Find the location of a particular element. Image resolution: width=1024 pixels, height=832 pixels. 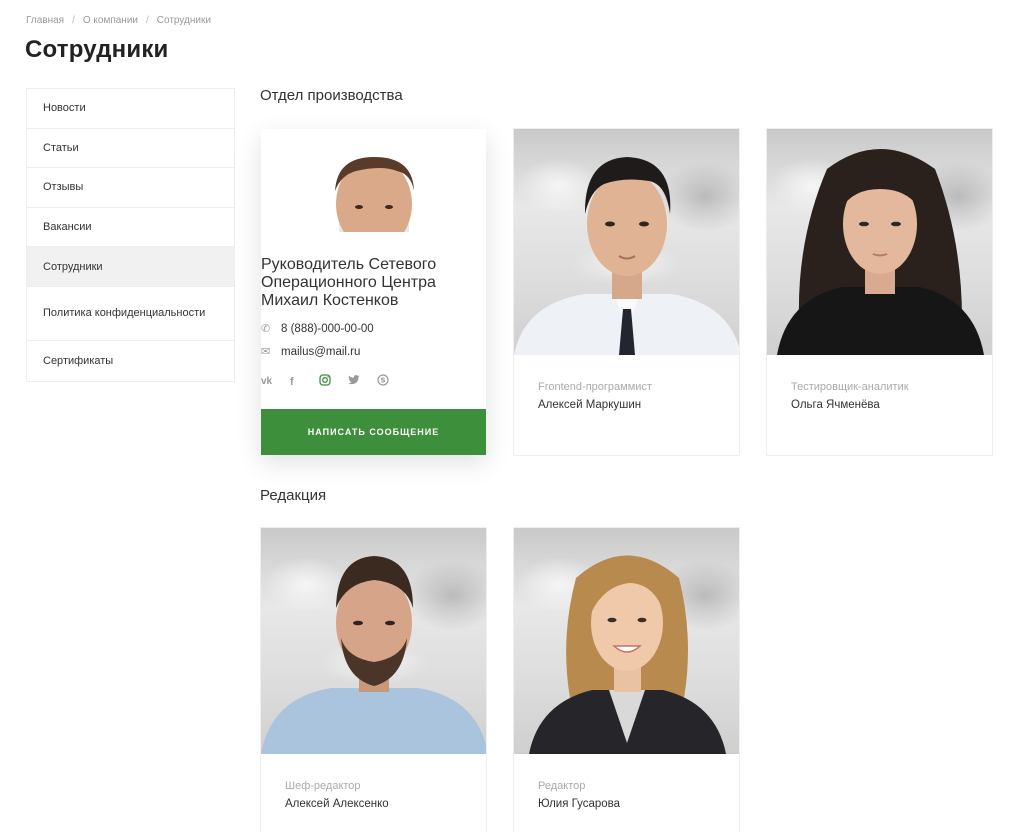

breadcrumb: Главная / О компании / Сотрудники is located at coordinates (118, 20).